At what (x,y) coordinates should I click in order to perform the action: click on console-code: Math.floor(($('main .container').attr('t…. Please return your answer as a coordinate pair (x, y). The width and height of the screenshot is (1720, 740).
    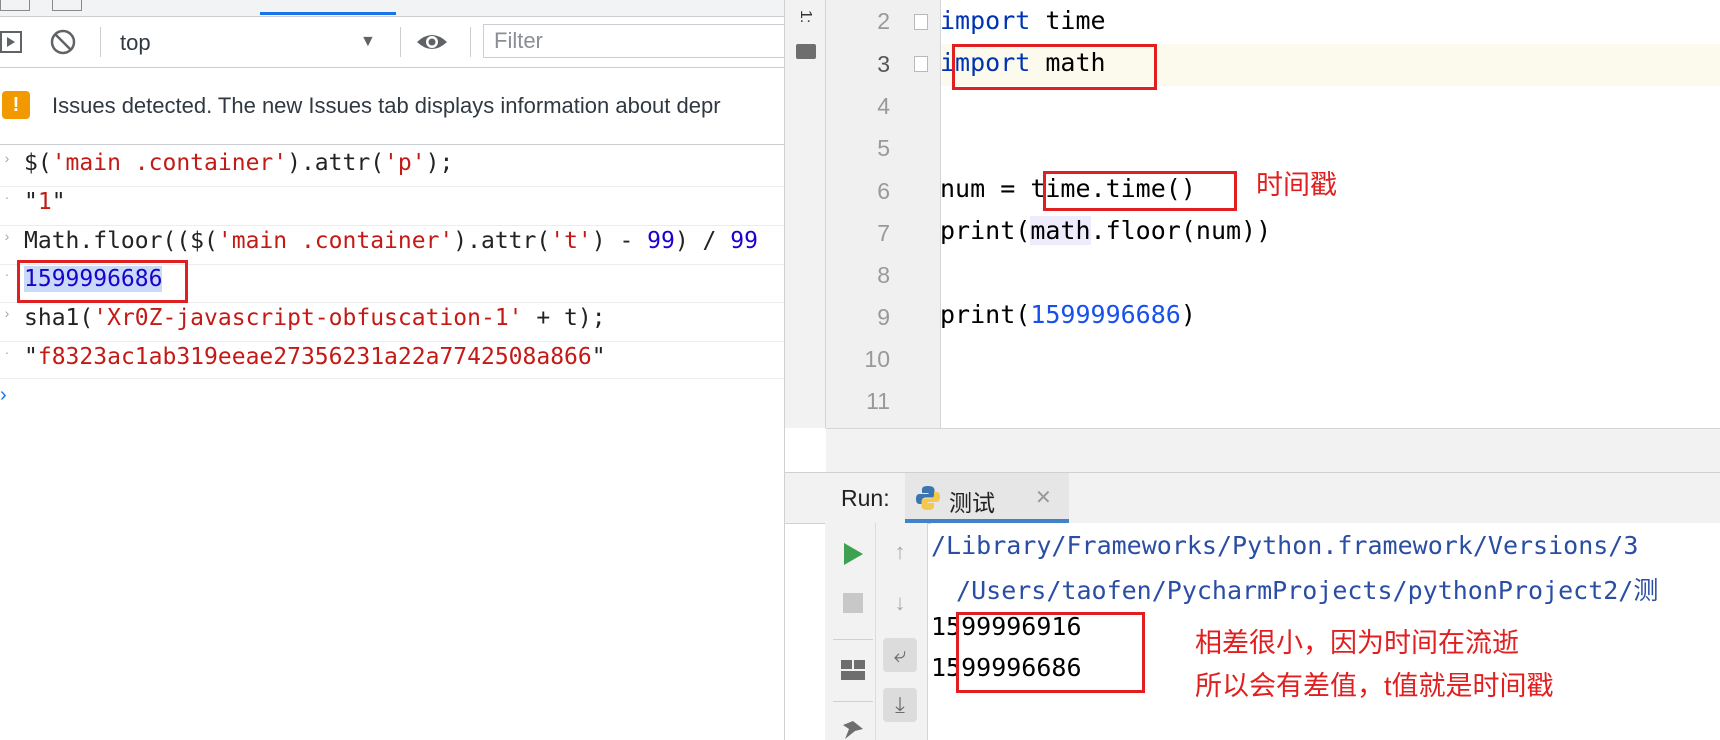
    Looking at the image, I should click on (391, 241).